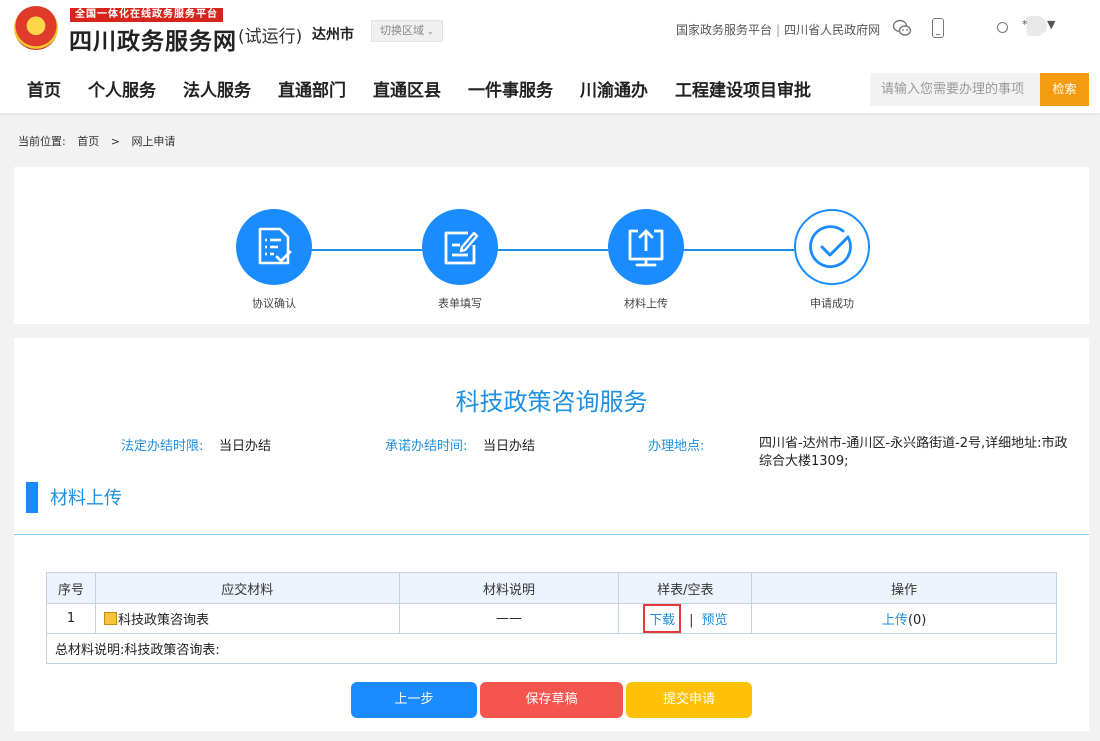 This screenshot has height=741, width=1100. Describe the element at coordinates (153, 141) in the screenshot. I see `breadcrumb-current: 网上申请` at that location.